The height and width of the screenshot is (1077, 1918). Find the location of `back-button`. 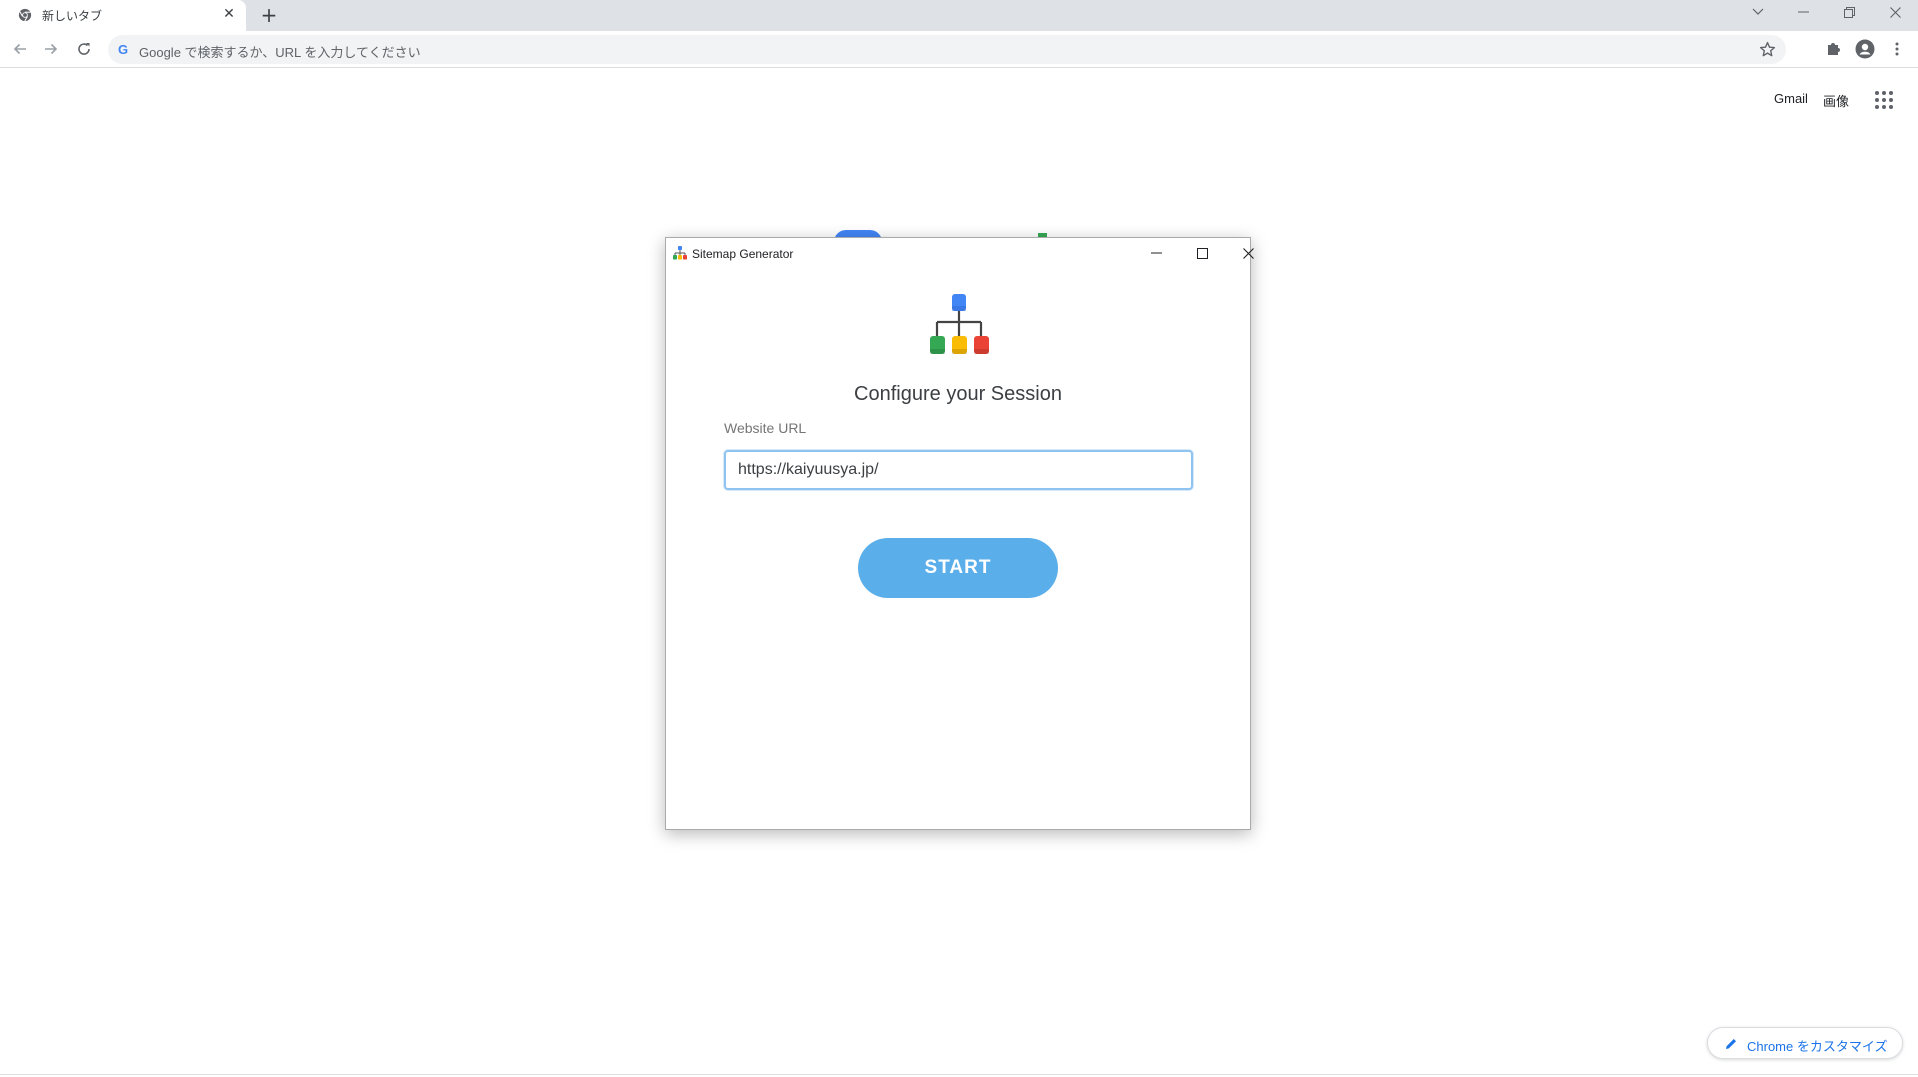

back-button is located at coordinates (20, 49).